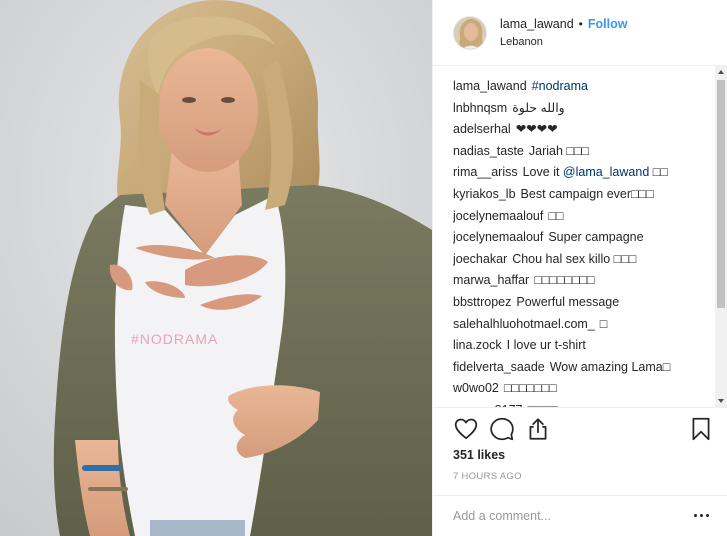 The image size is (727, 536). Describe the element at coordinates (603, 323) in the screenshot. I see `comment-text: □` at that location.